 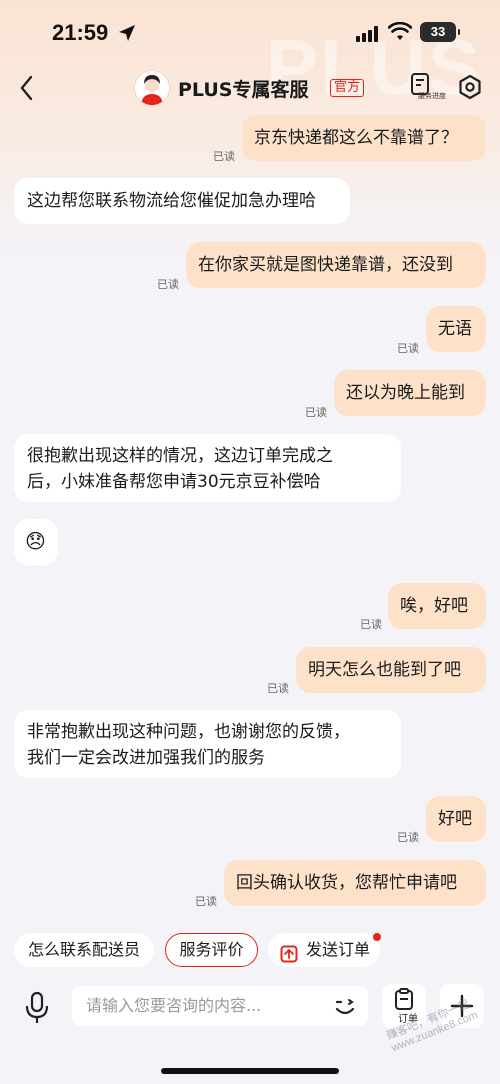 I want to click on message-line: 后，小妹准备帮您申请30元京豆补偿哈, so click(x=174, y=482).